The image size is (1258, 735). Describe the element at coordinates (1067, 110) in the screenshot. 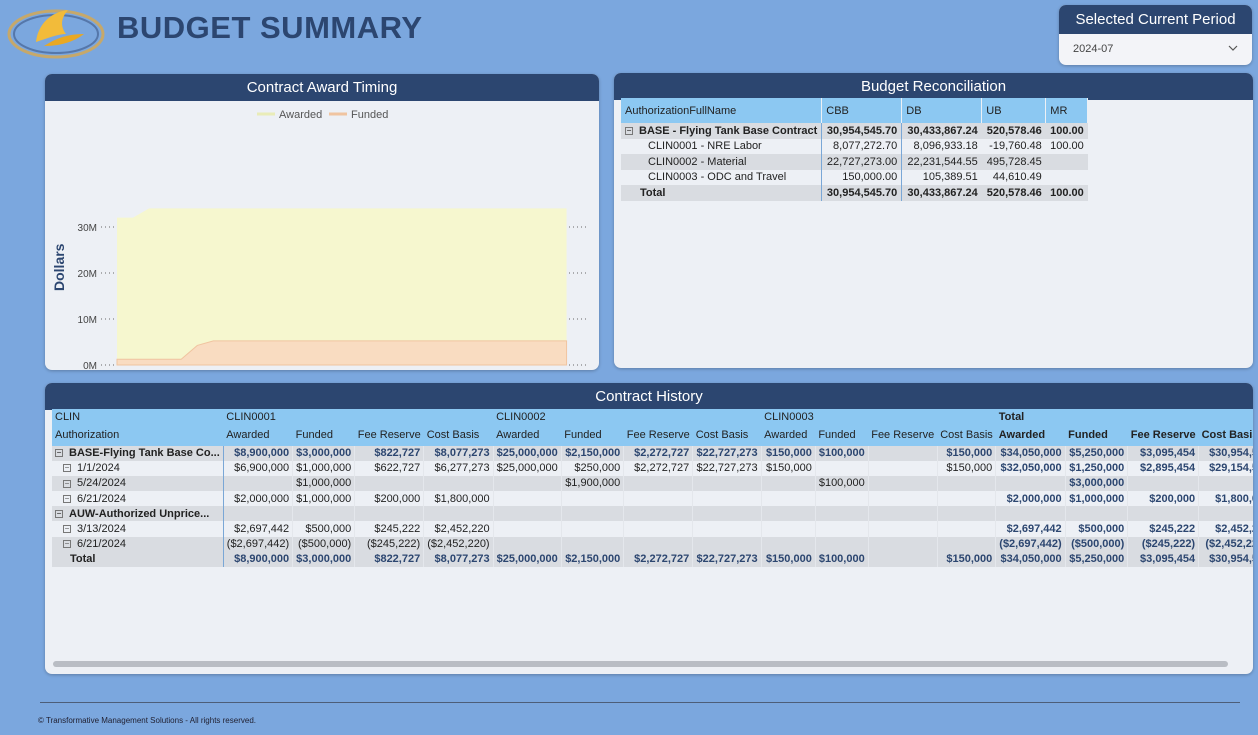

I see `recon-header-mr: MR` at that location.